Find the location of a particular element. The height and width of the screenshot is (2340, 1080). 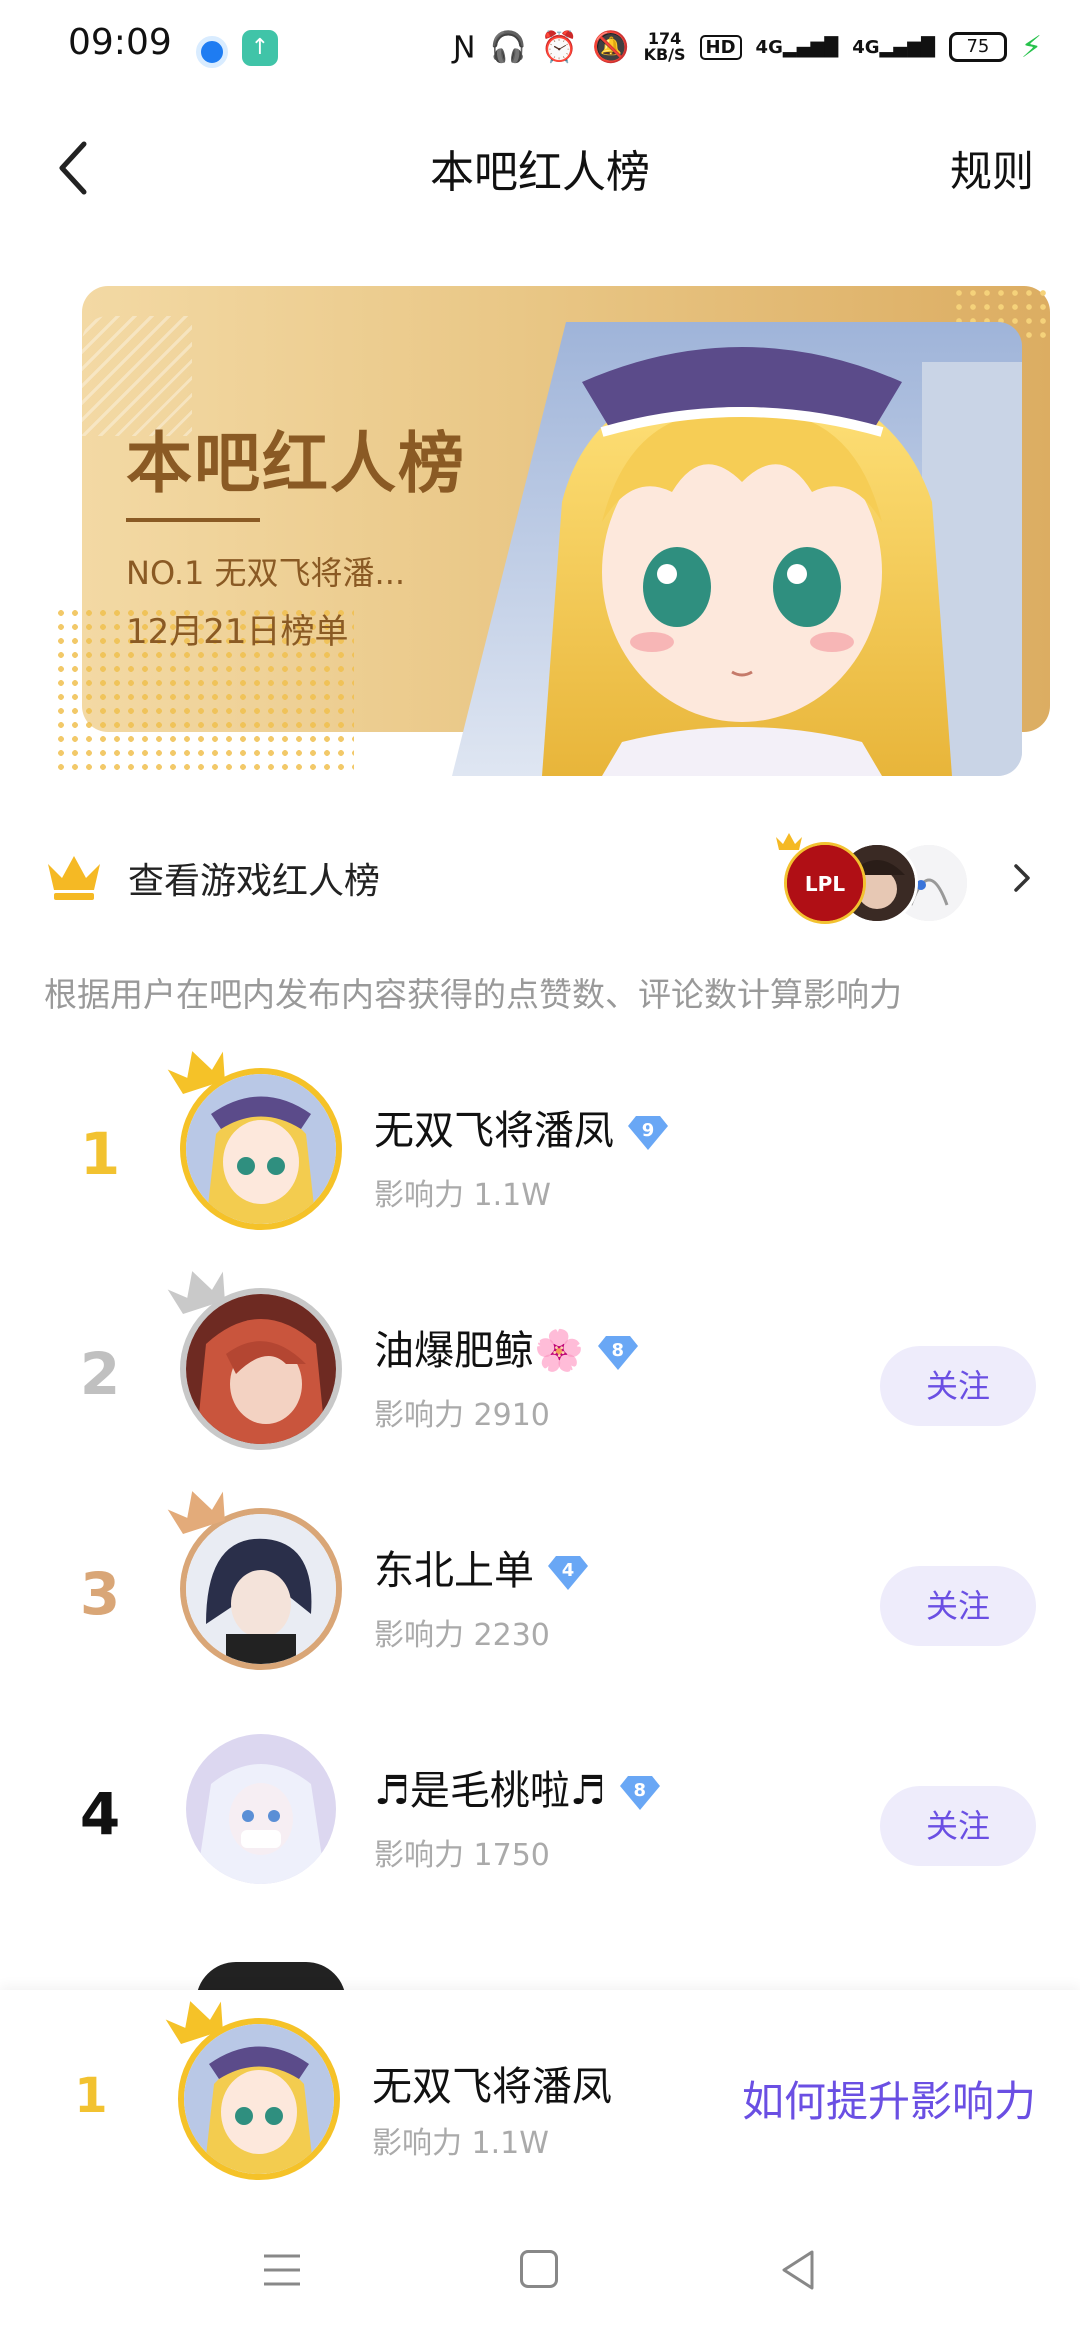

svg-text: LPL is located at coordinates (825, 884).